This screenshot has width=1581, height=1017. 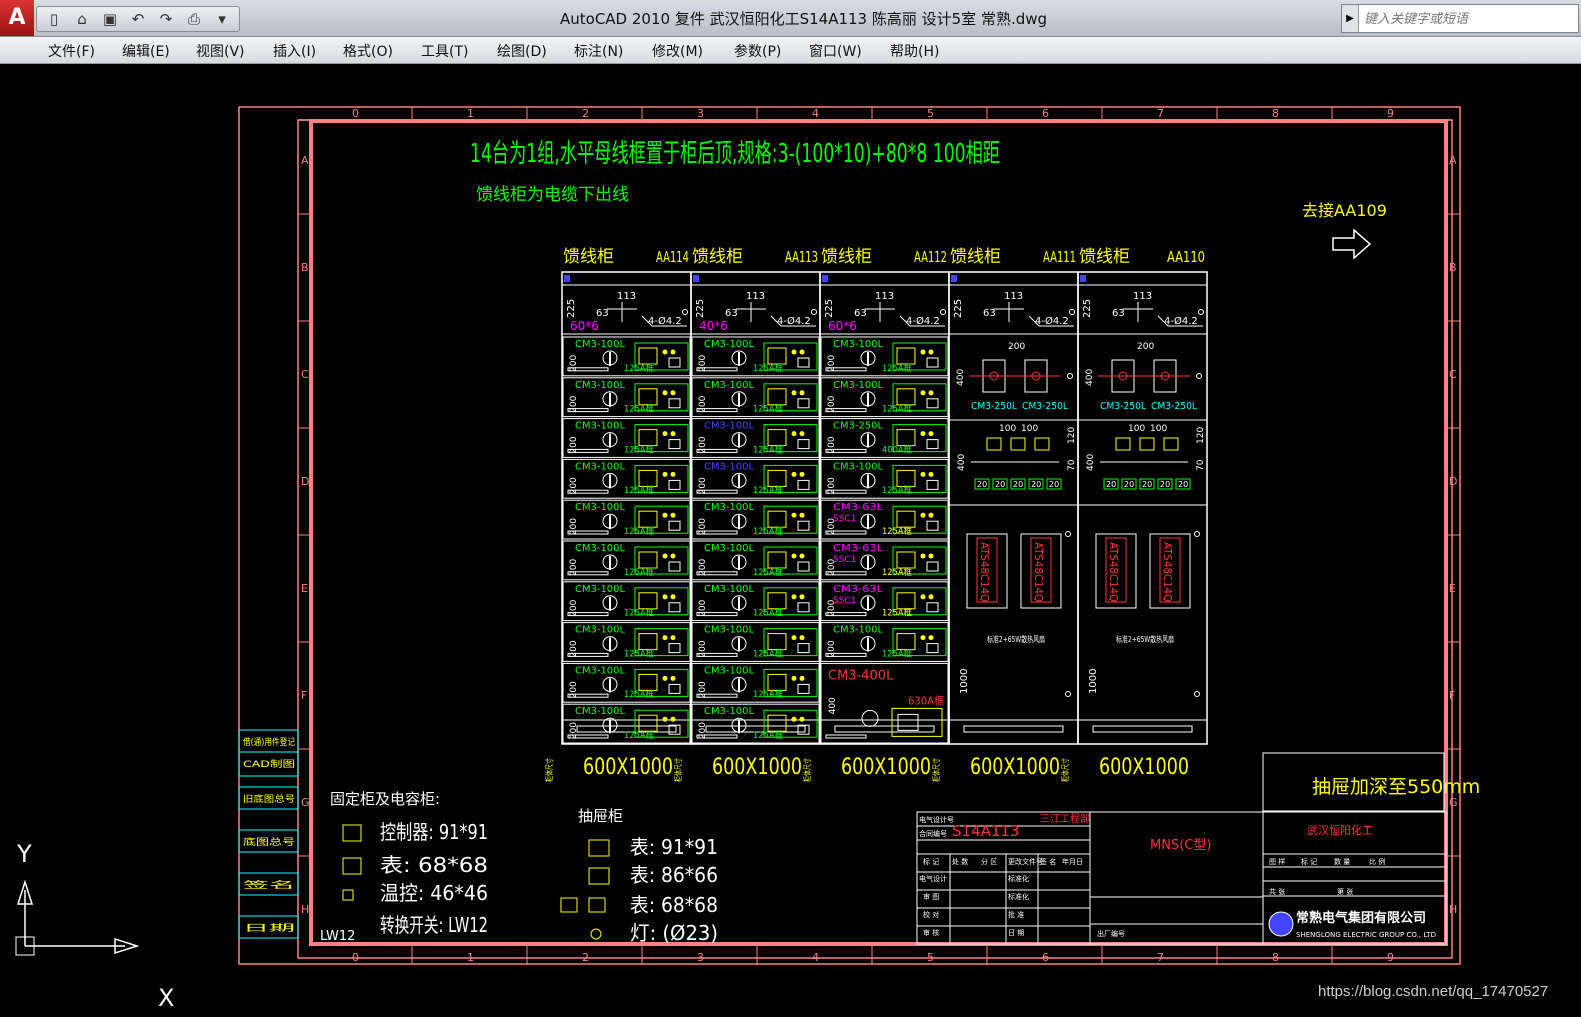 I want to click on new-file-icon: ▯, so click(x=54, y=19).